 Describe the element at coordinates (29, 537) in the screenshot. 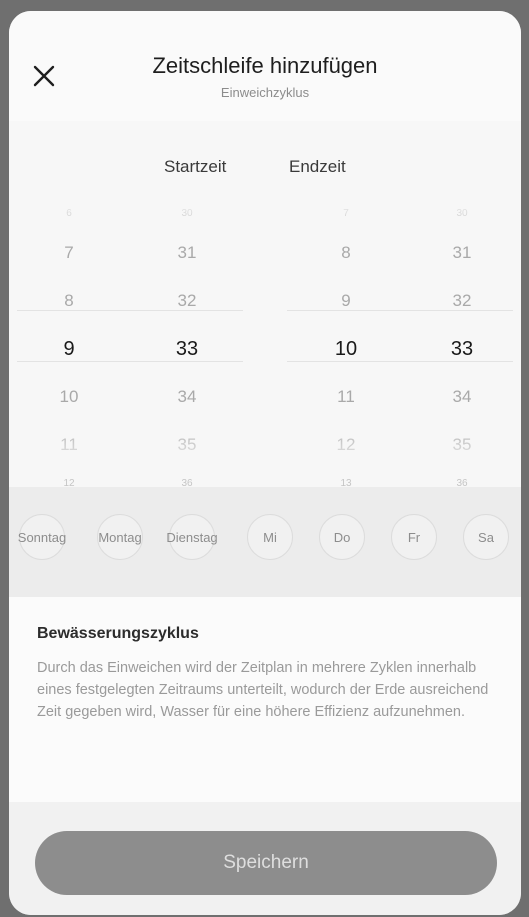

I see `weekday-label: Son` at that location.